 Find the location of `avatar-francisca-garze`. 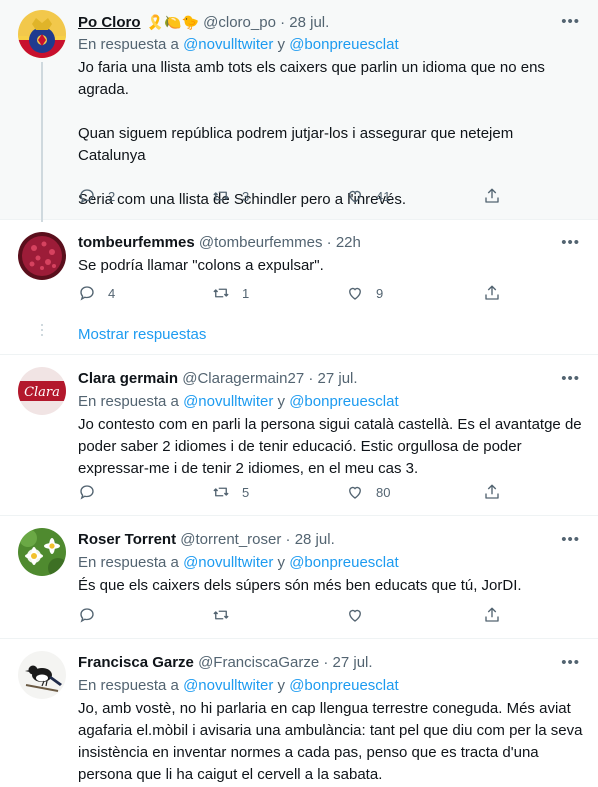

avatar-francisca-garze is located at coordinates (42, 675).